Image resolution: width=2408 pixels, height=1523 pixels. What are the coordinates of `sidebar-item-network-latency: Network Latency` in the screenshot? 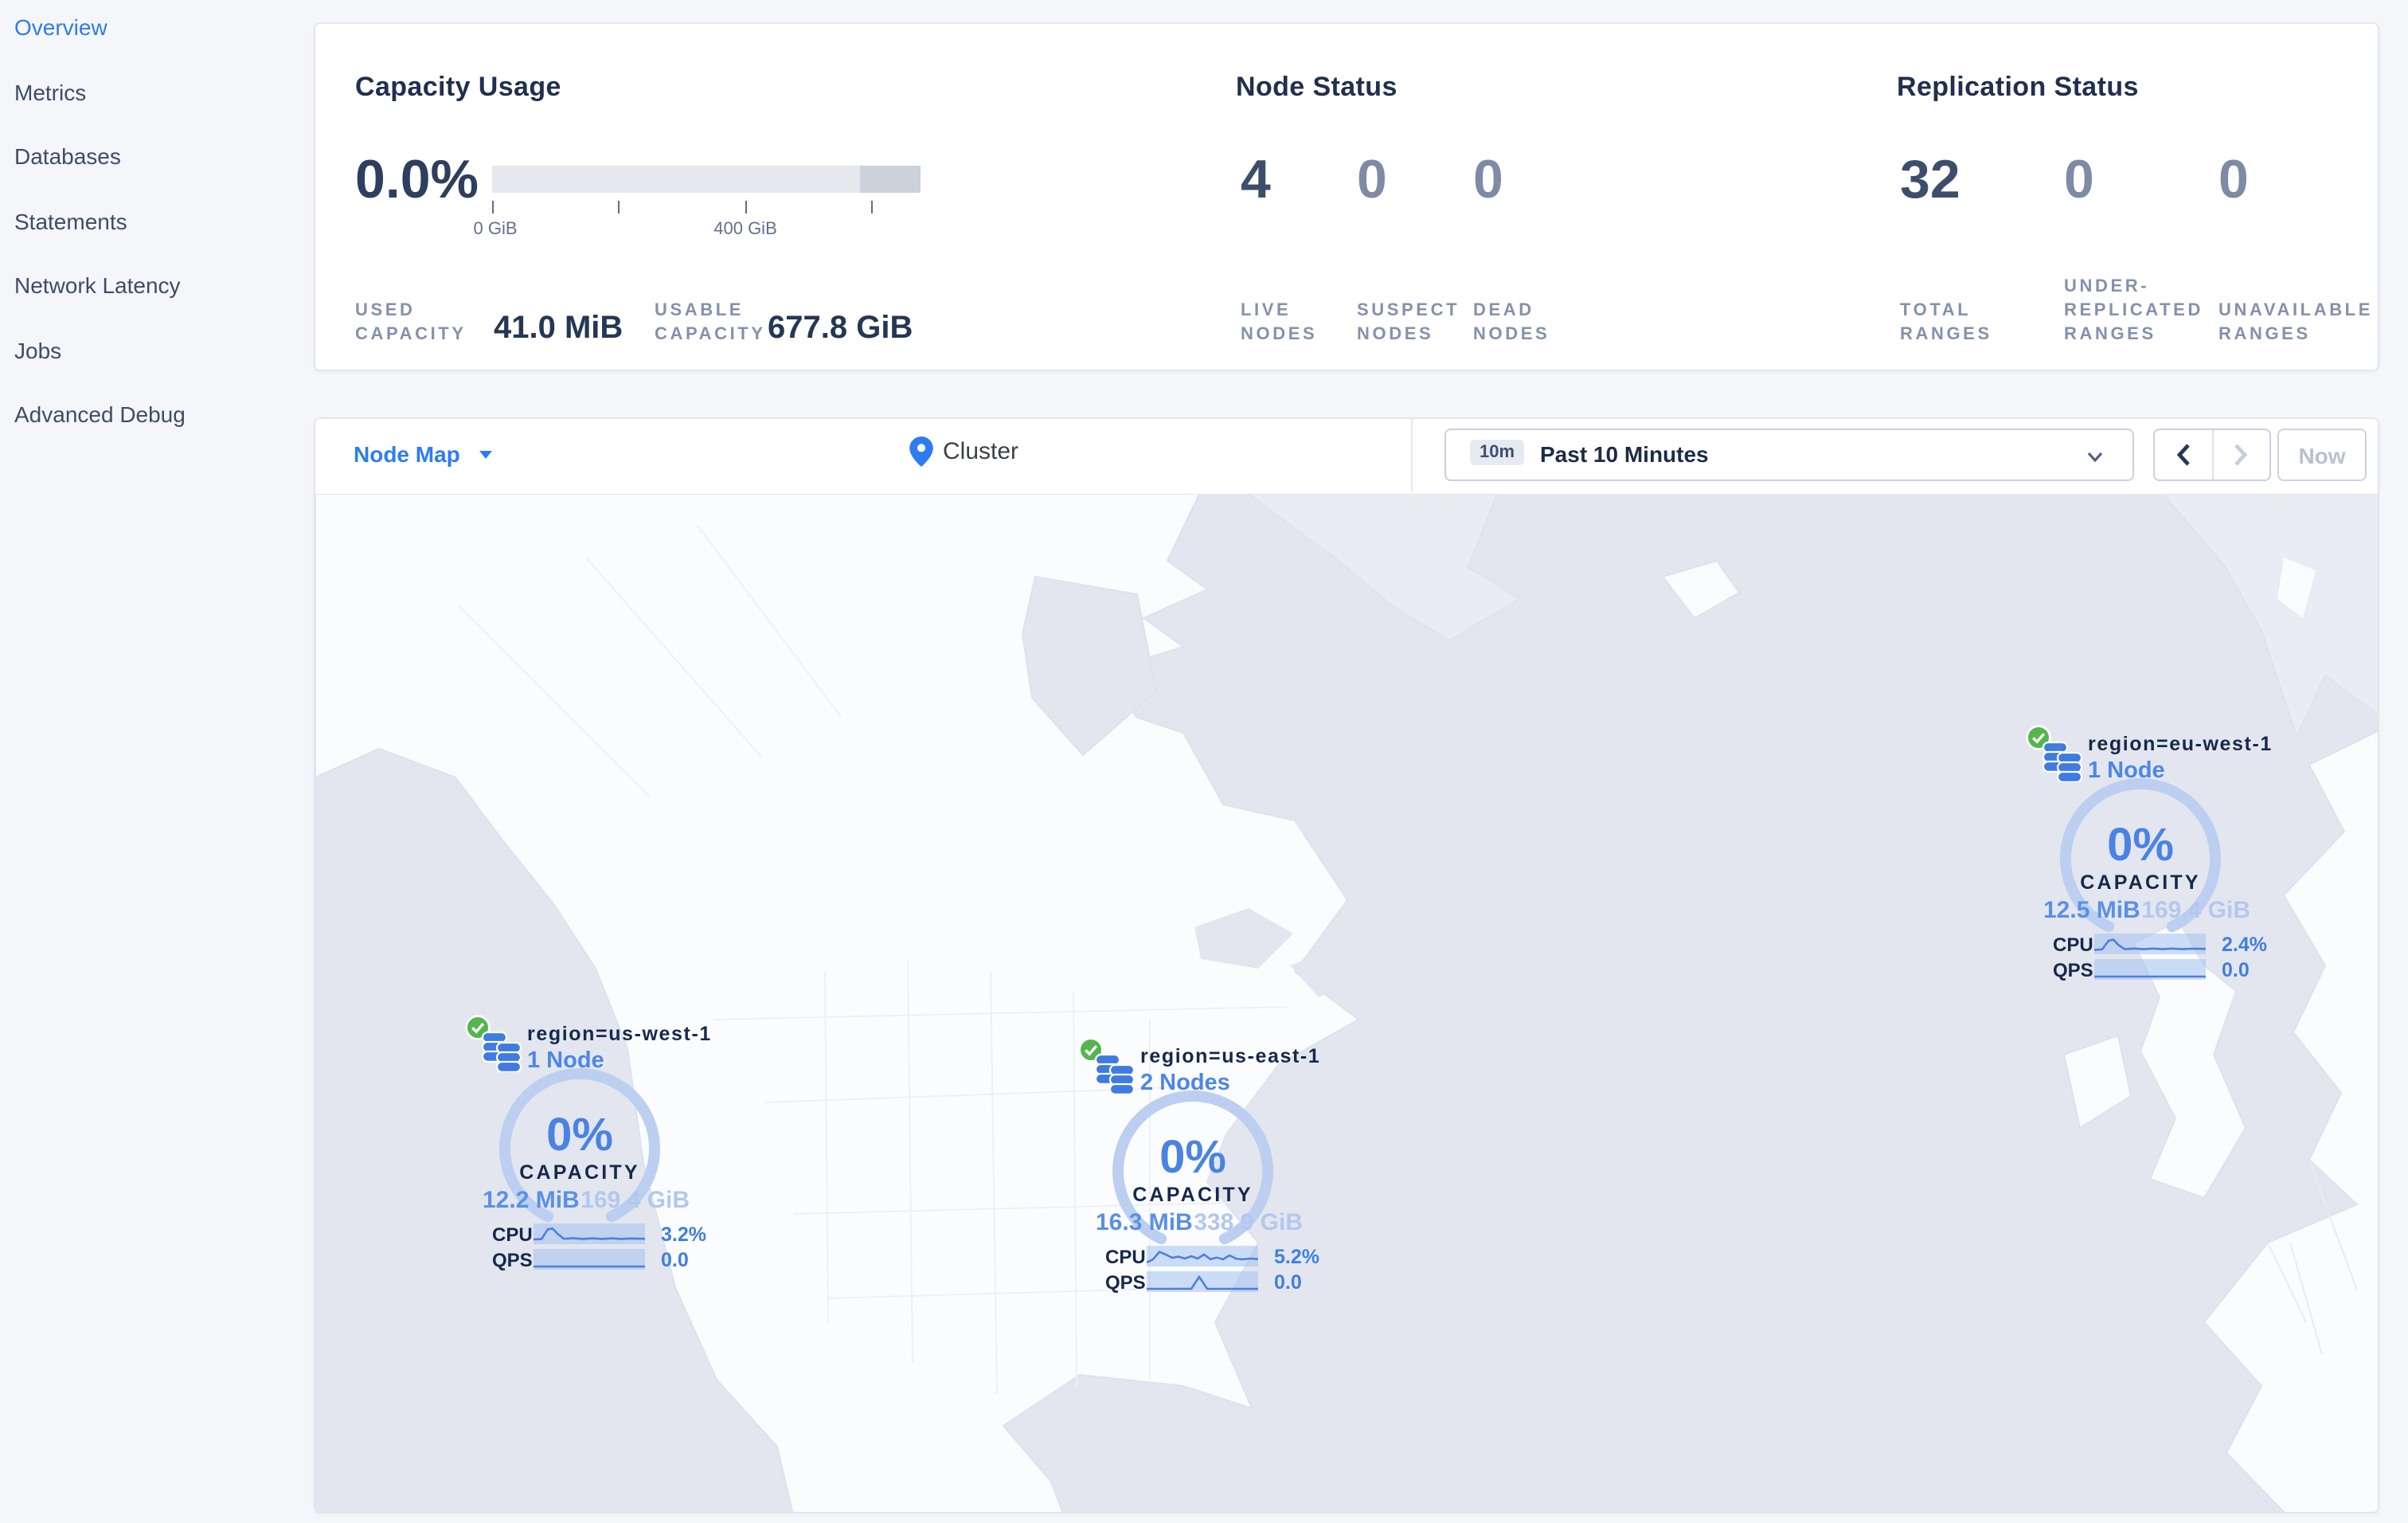 It's located at (97, 285).